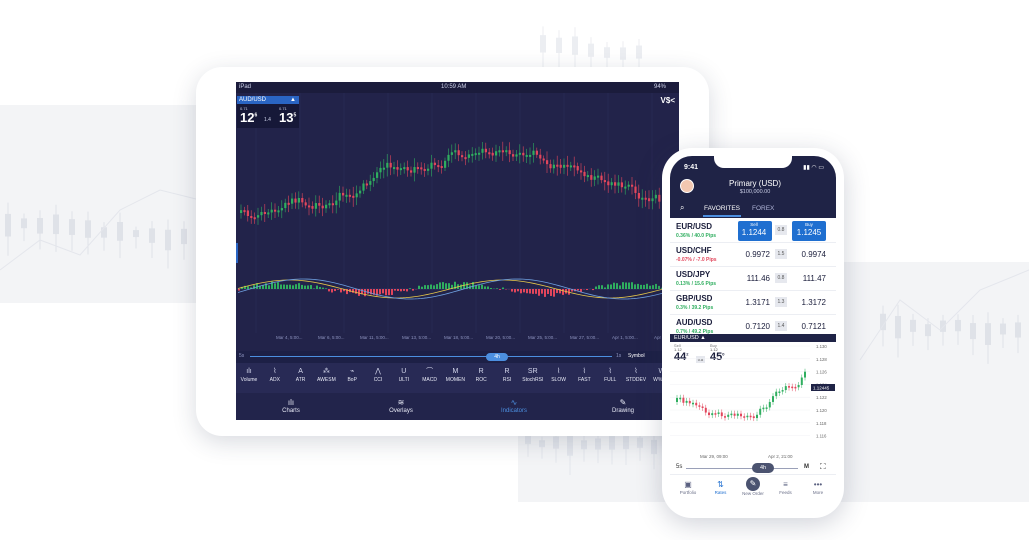 The width and height of the screenshot is (1029, 540). What do you see at coordinates (497, 357) in the screenshot?
I see `scrub-handle: 4h` at bounding box center [497, 357].